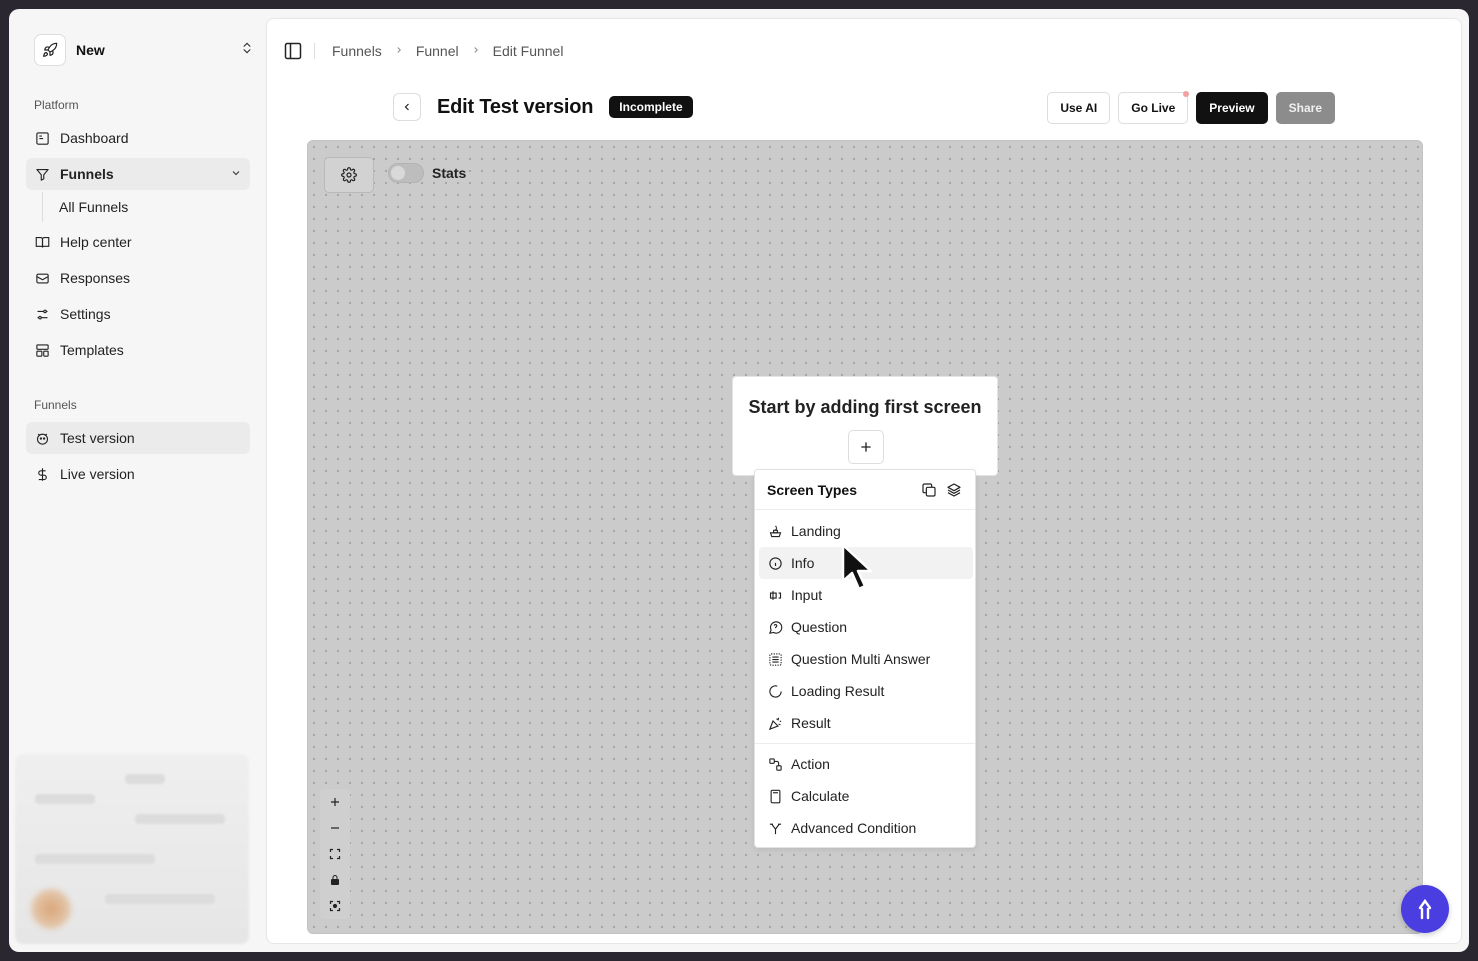 The image size is (1478, 961). I want to click on sidebar-item-dashboard: Dashboard, so click(138, 138).